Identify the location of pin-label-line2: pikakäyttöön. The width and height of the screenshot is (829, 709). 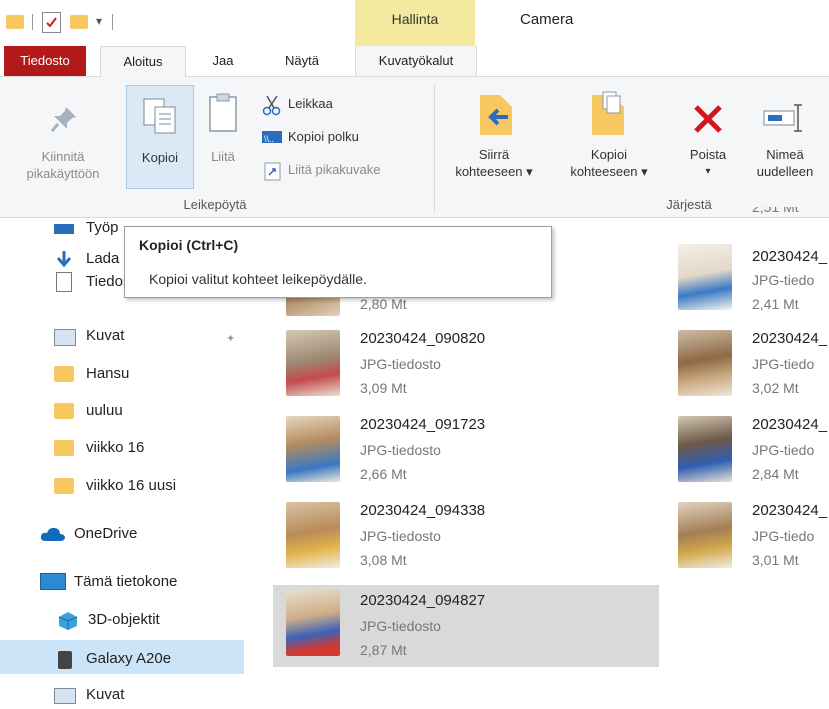
(63, 173).